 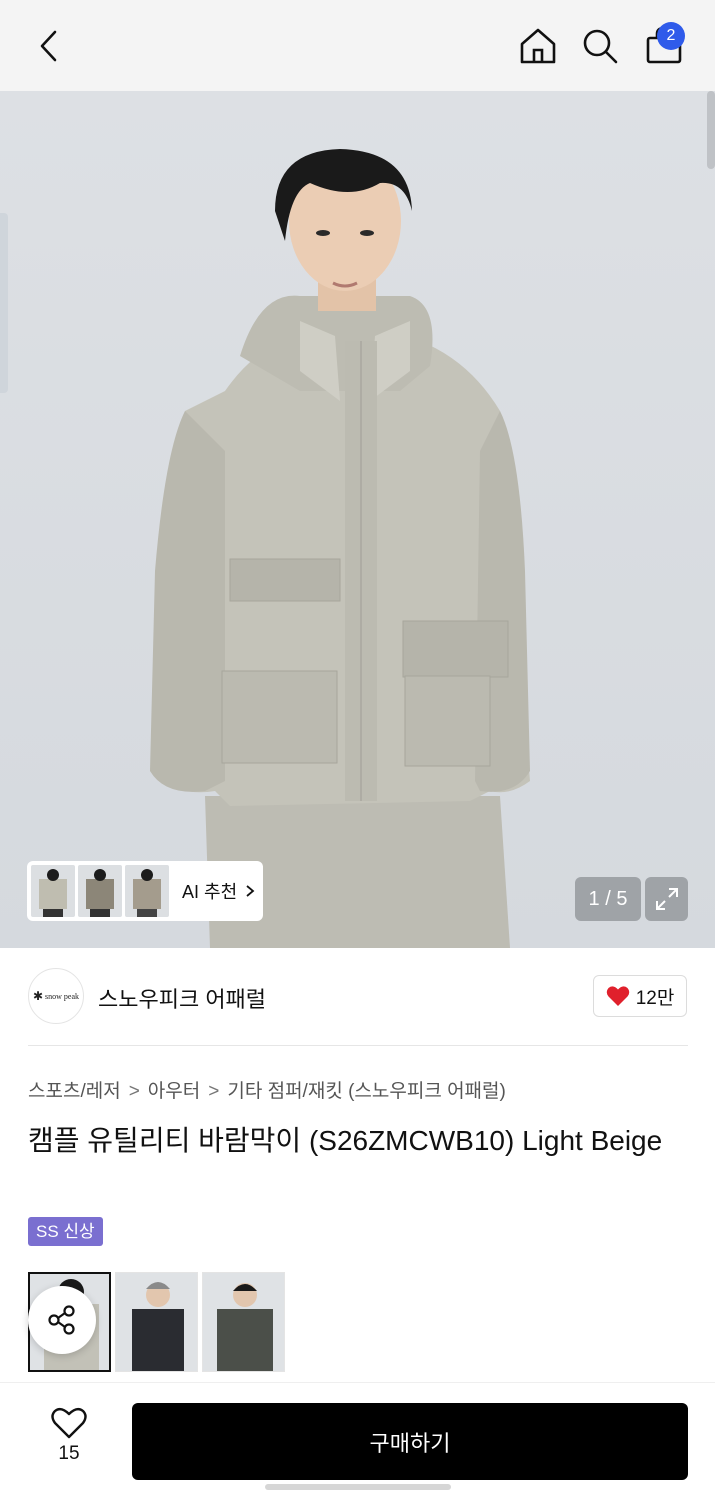 What do you see at coordinates (345, 1140) in the screenshot?
I see `product-title: 캠플 유틸리티 바람막이 (S26ZMCWB10) Light Beige` at bounding box center [345, 1140].